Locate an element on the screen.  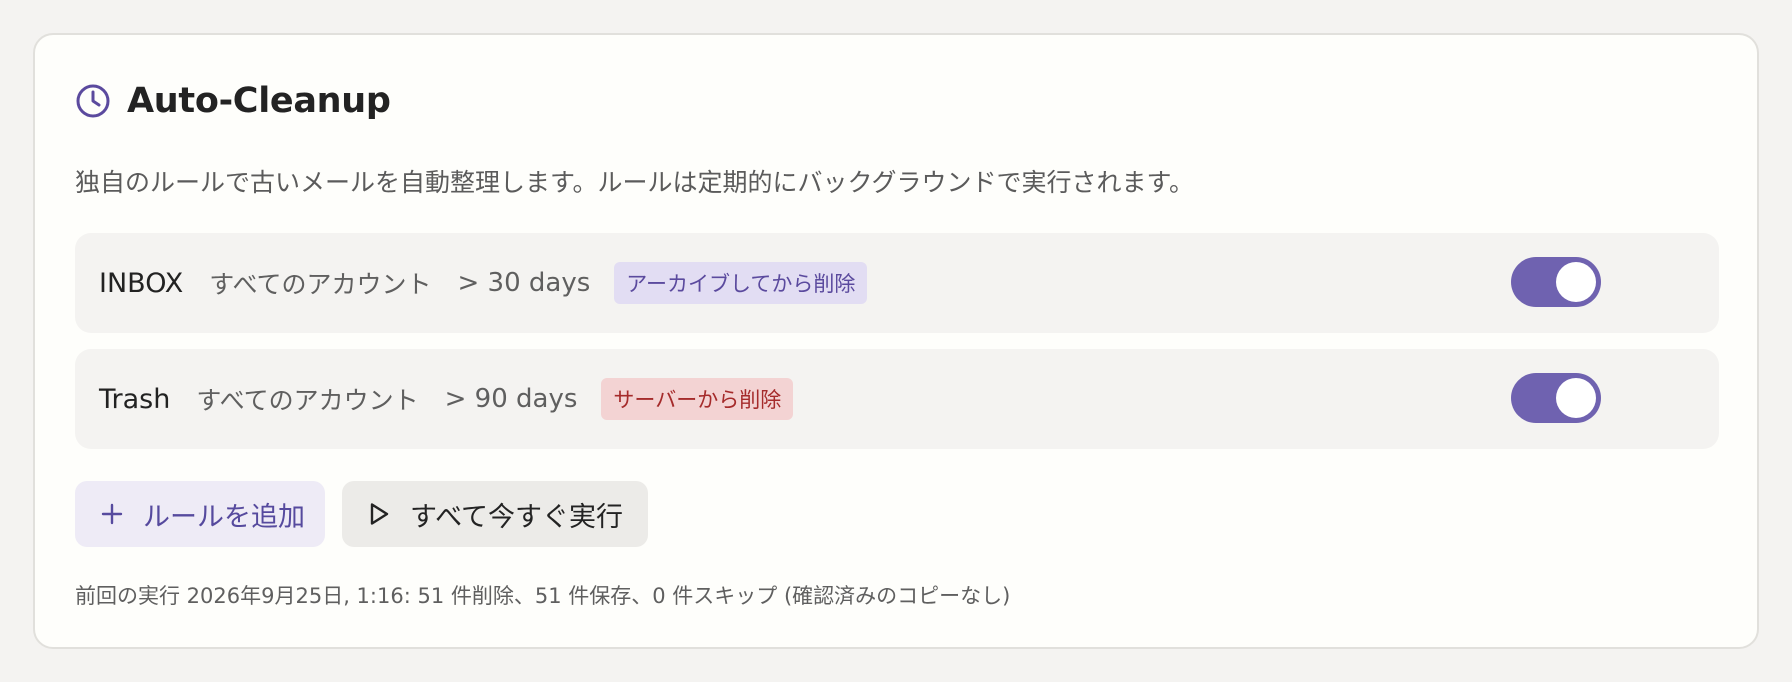
rule-row-trash: Trash すべてのアカウント > 90 days サーバーから削除 is located at coordinates (897, 399).